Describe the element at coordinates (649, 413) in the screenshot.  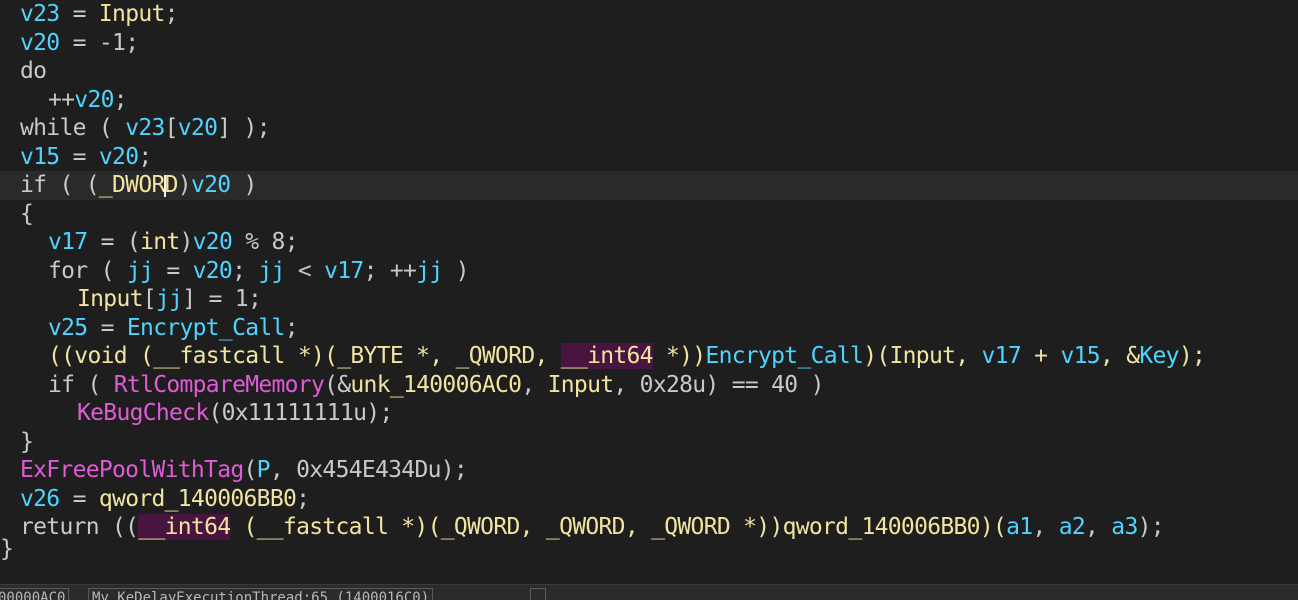
I see `code-line: KeBugCheck(0x11111111u);` at that location.